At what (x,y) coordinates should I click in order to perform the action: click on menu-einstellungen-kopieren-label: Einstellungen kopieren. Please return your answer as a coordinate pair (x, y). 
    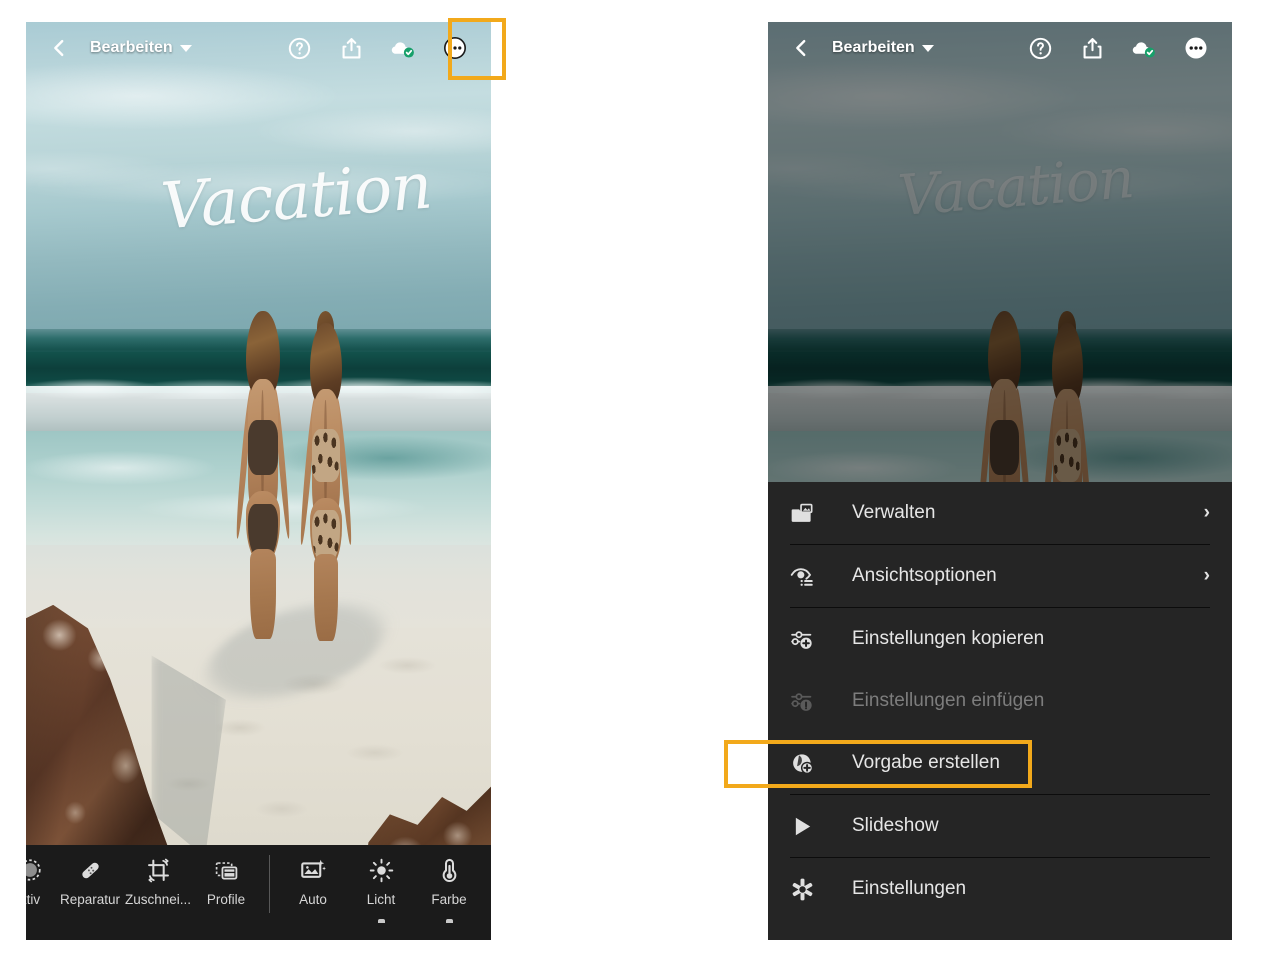
    Looking at the image, I should click on (948, 638).